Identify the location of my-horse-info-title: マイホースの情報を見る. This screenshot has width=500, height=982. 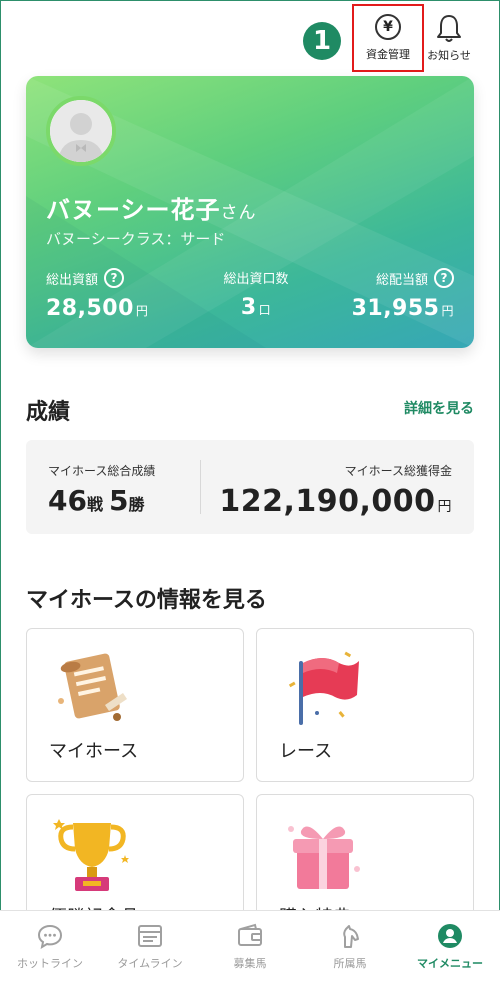
(146, 600).